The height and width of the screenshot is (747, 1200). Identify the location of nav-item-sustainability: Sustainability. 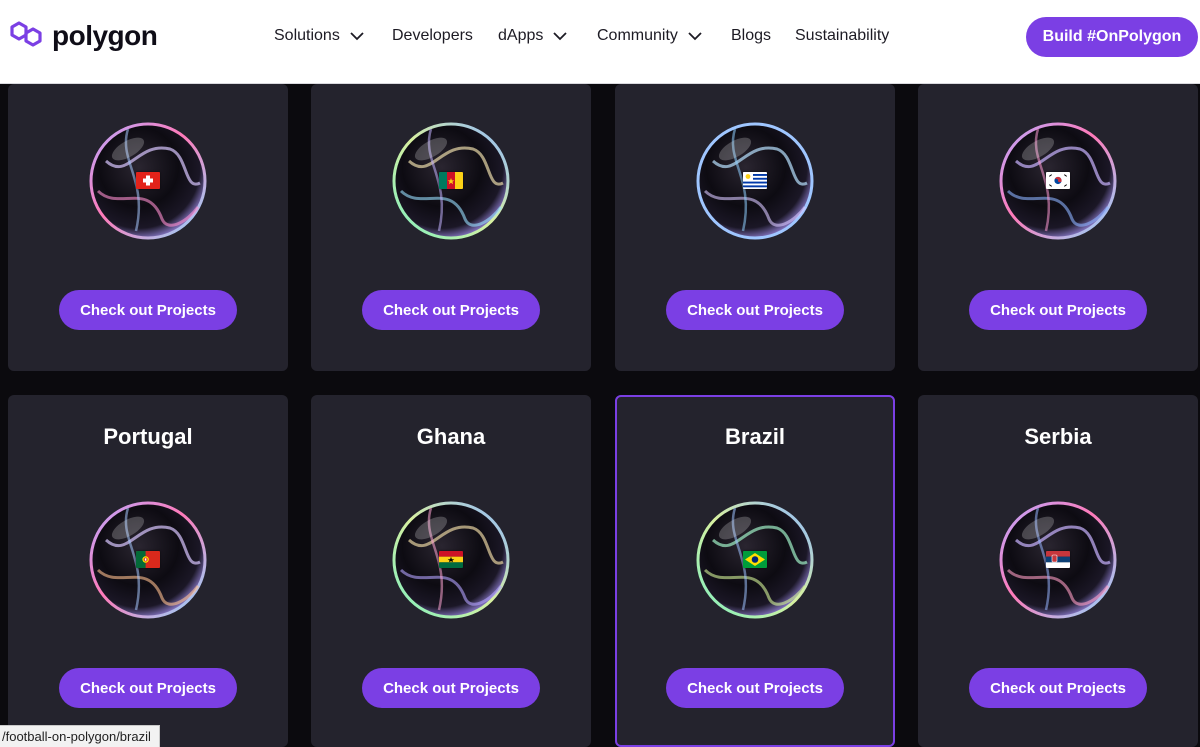
(842, 36).